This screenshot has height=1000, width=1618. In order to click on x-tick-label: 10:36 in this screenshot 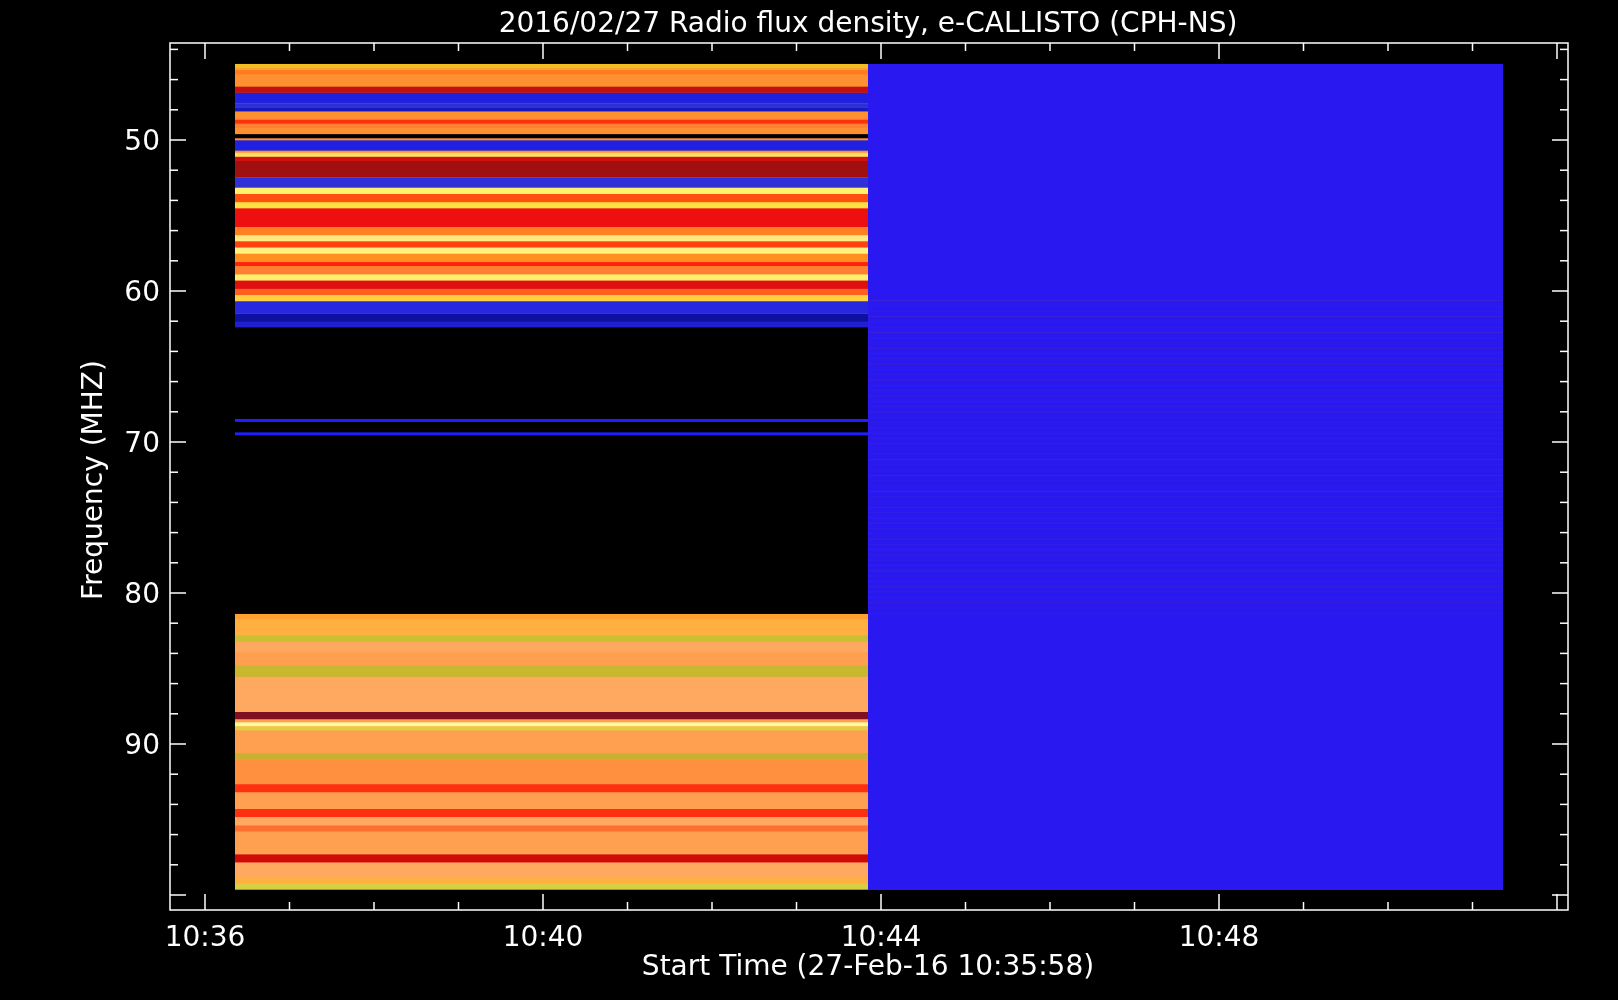, I will do `click(205, 936)`.